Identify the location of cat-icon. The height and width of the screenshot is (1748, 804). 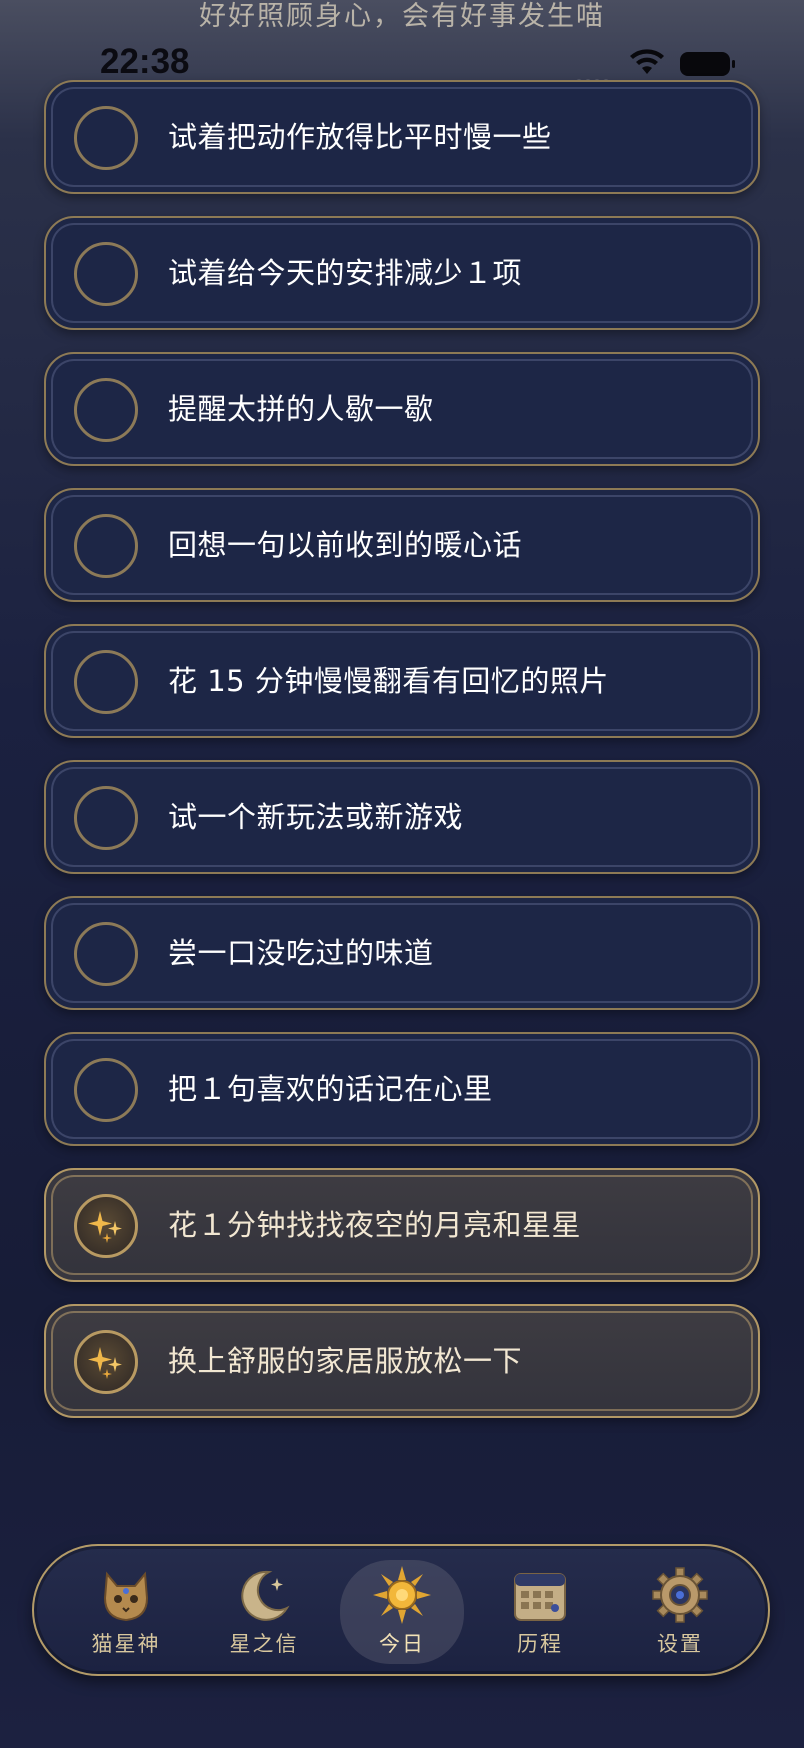
(126, 1596).